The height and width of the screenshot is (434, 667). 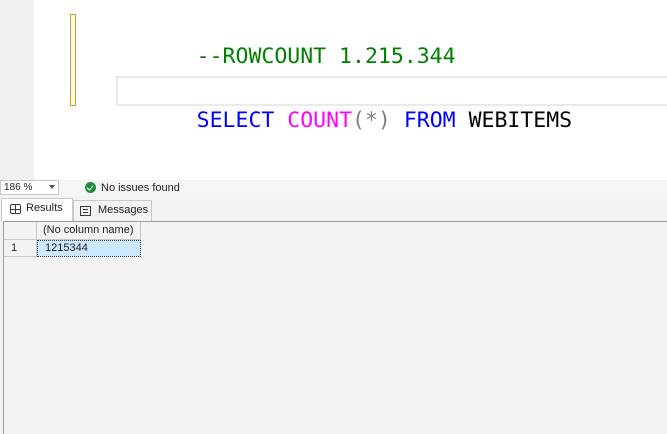 What do you see at coordinates (20, 248) in the screenshot?
I see `row-header: 1` at bounding box center [20, 248].